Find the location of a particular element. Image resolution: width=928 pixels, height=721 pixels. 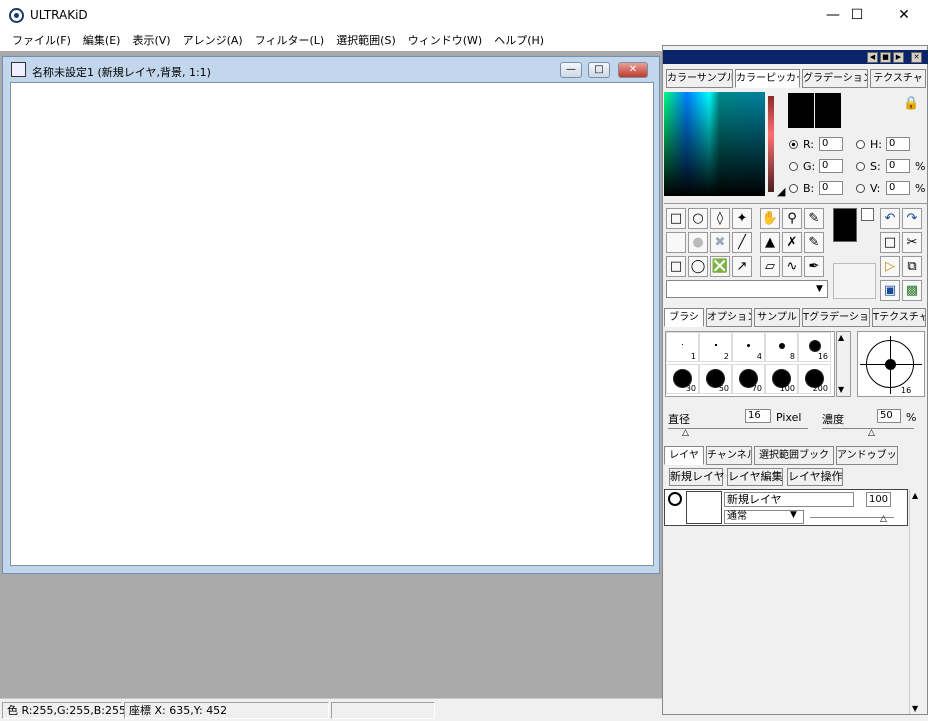

tab-t-gradation: Tグラデーション is located at coordinates (836, 317).